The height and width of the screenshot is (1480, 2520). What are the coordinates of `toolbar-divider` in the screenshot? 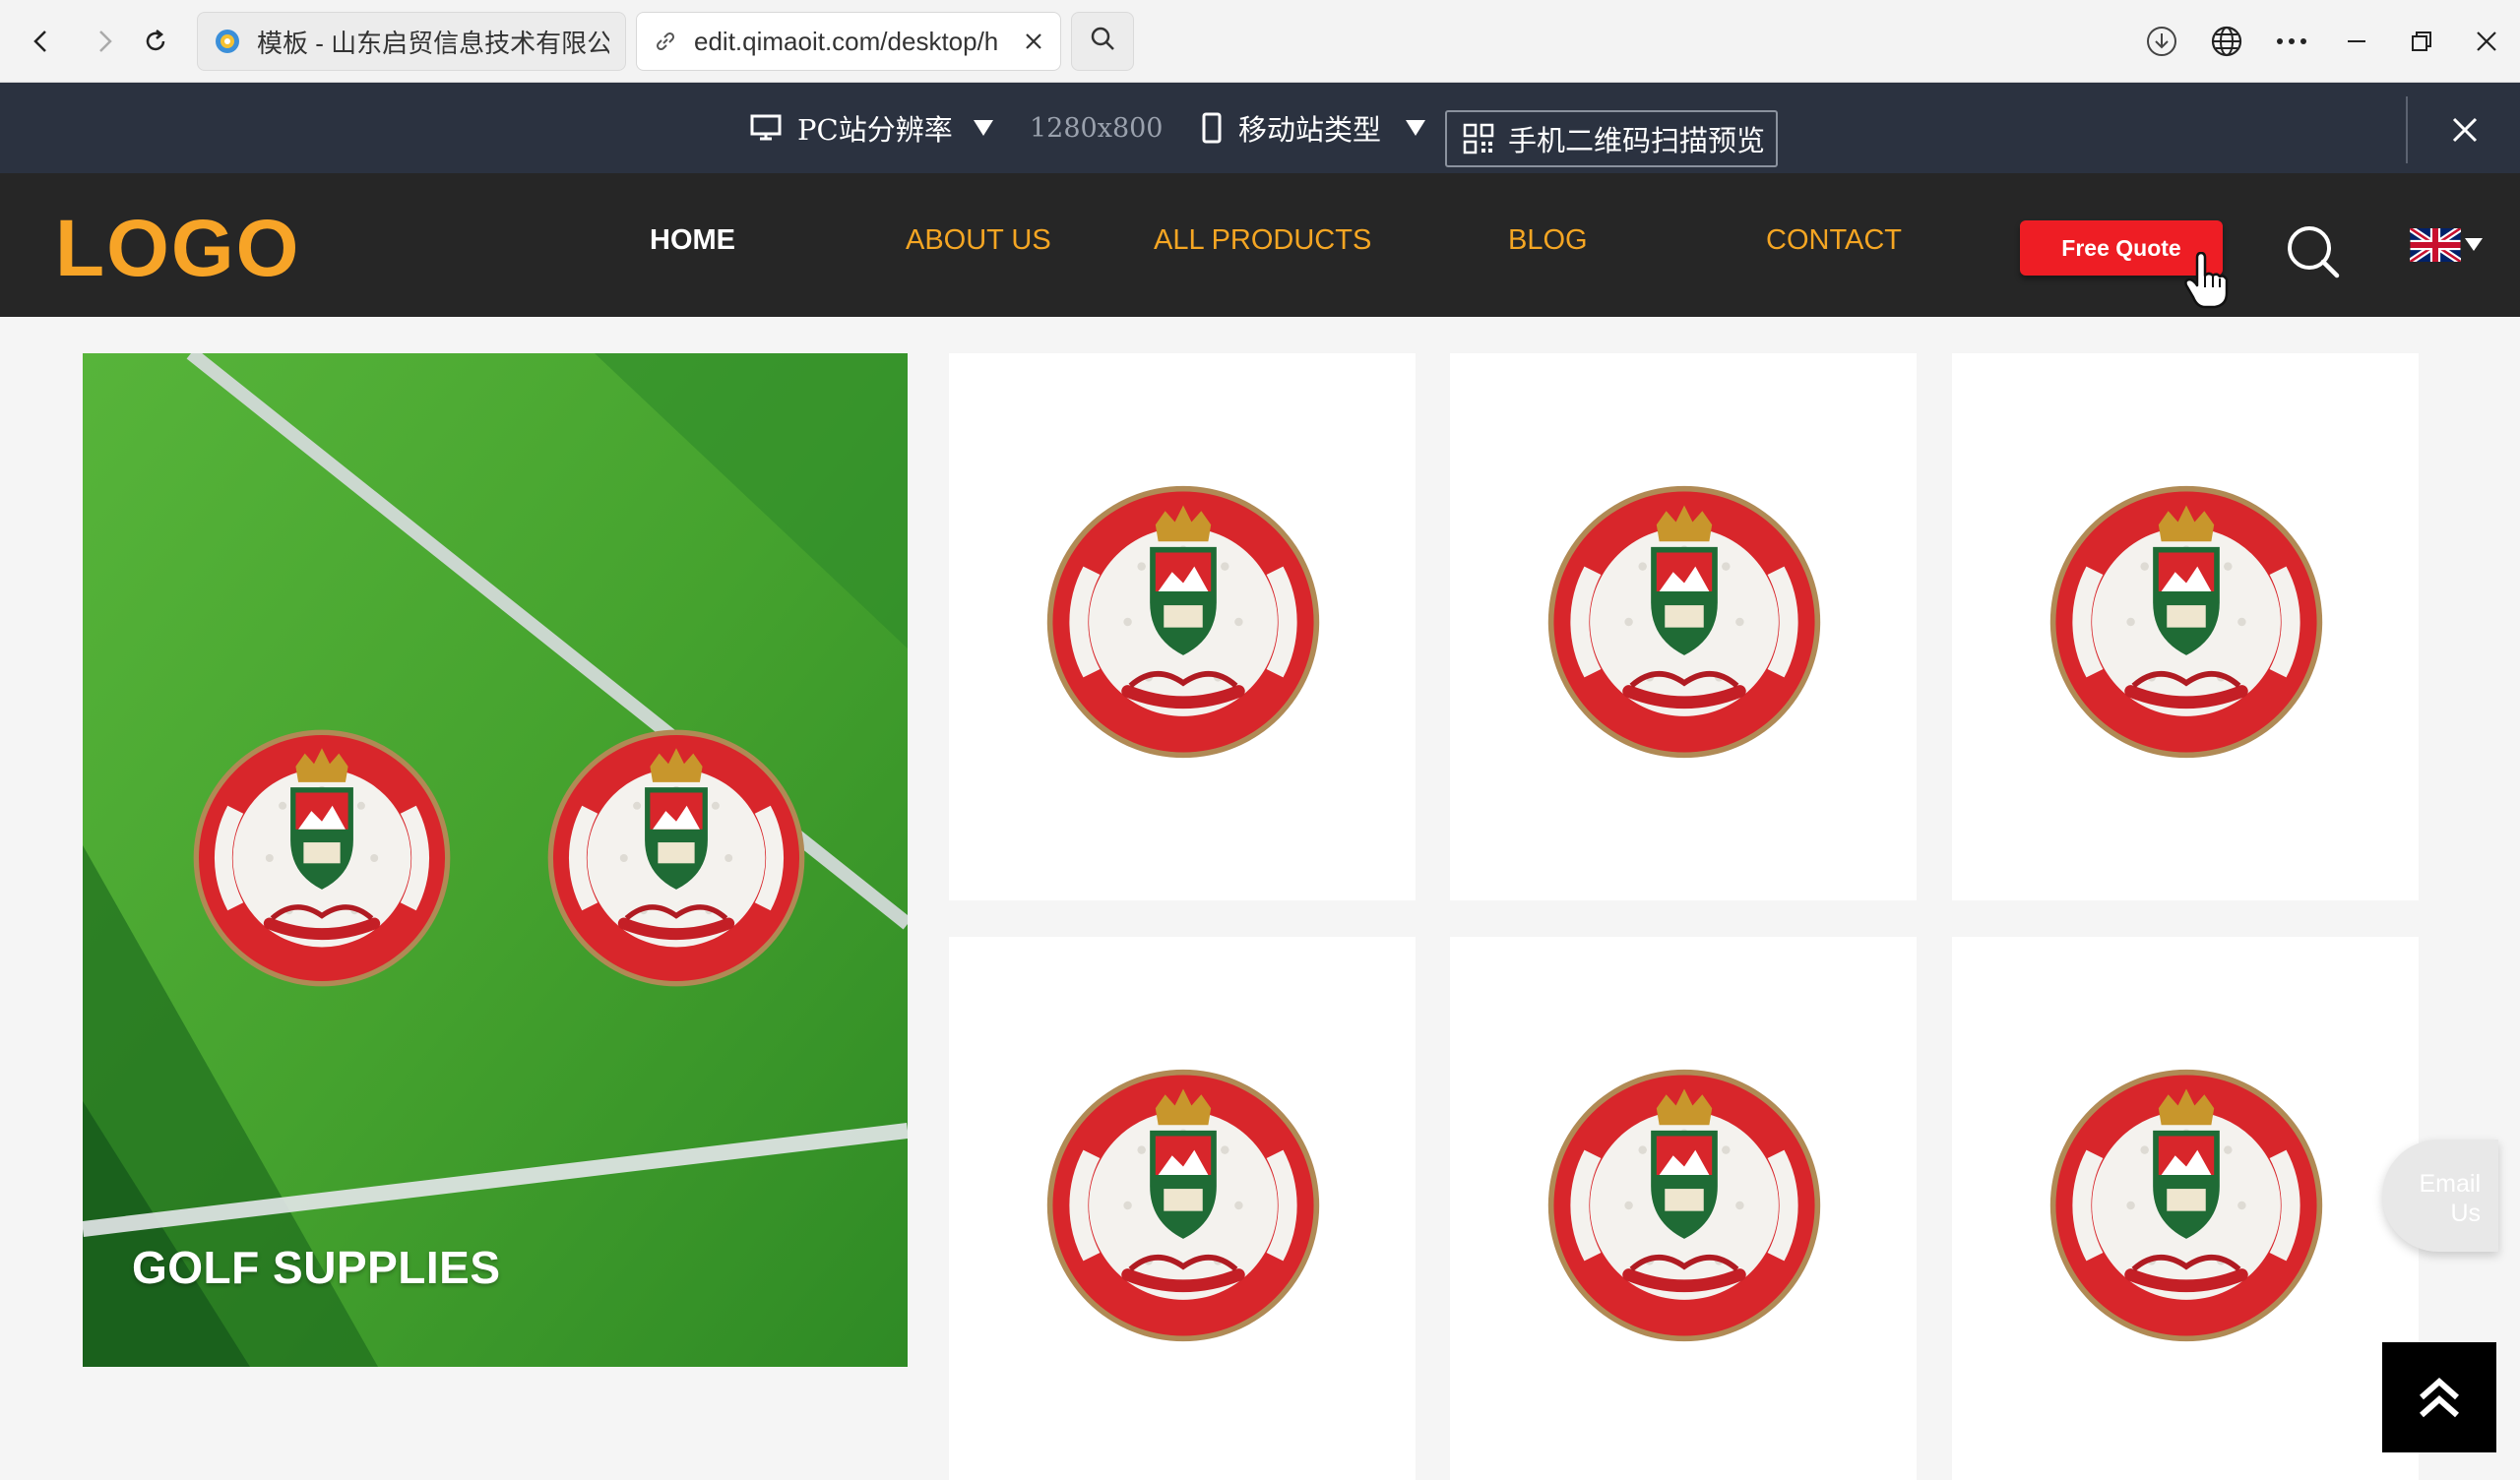 It's located at (2407, 129).